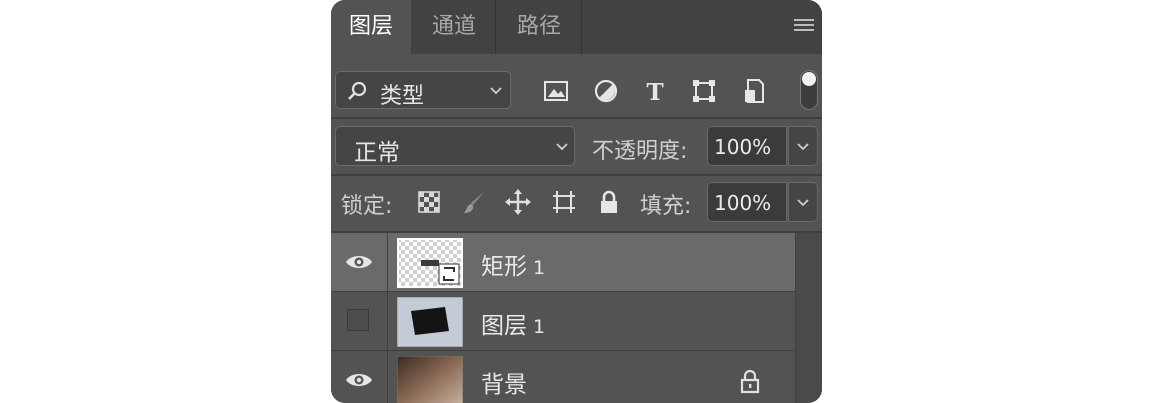 The height and width of the screenshot is (403, 1152). What do you see at coordinates (357, 90) in the screenshot?
I see `search-icon` at bounding box center [357, 90].